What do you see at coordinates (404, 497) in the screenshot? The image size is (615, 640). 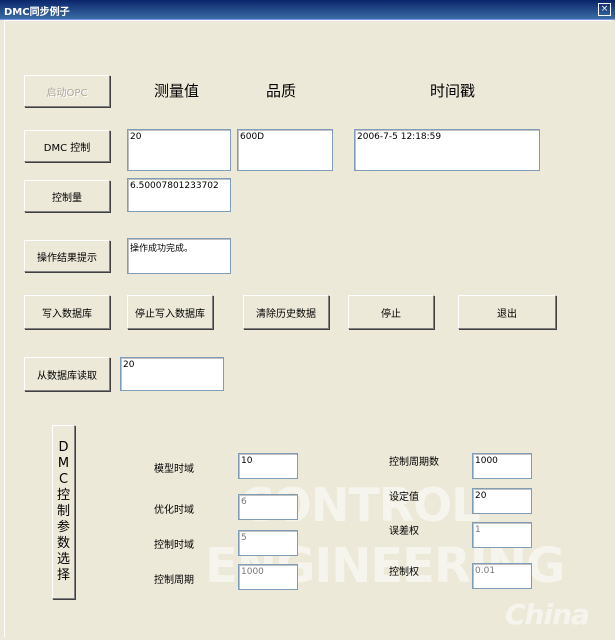 I see `param-label-setpoint: 设定值` at bounding box center [404, 497].